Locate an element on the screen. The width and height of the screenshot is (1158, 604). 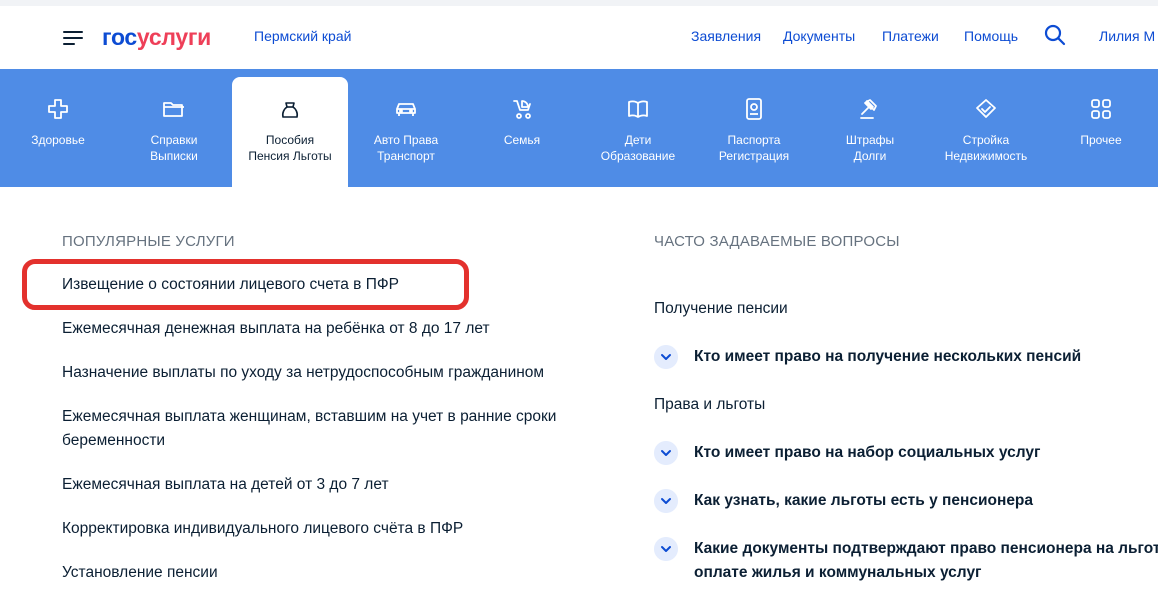
category-deti: Дети Образование is located at coordinates (638, 132).